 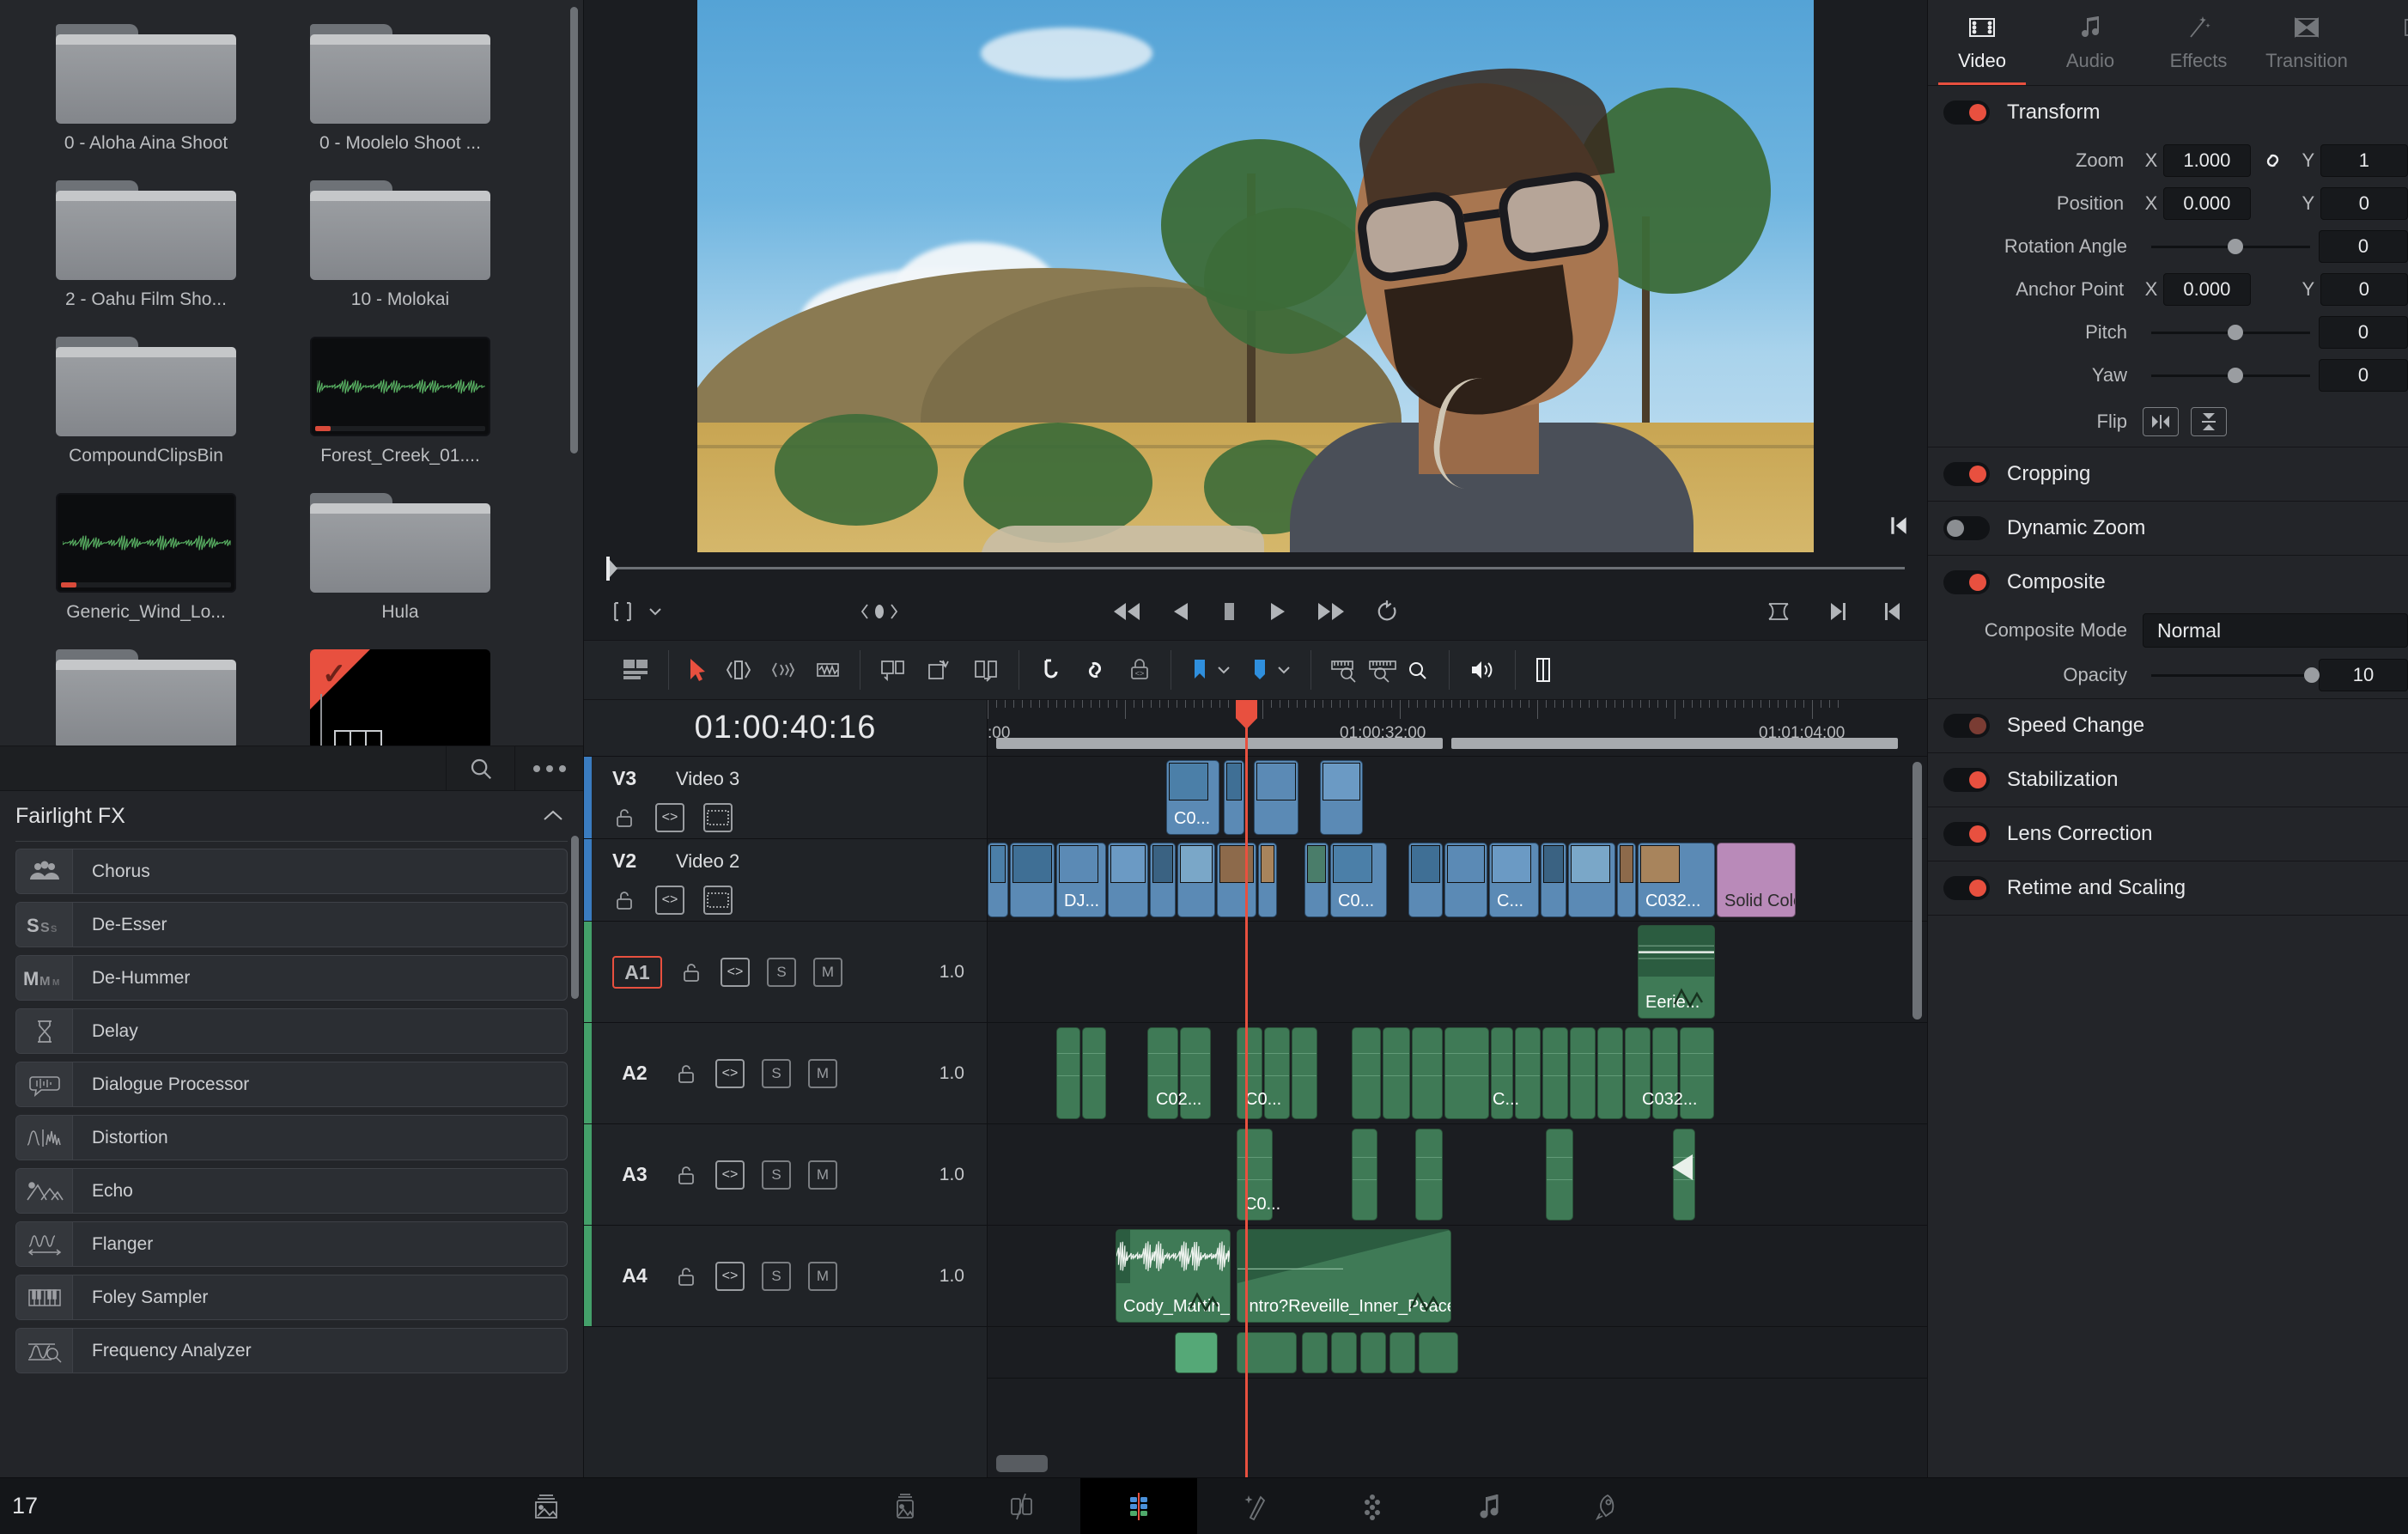 I want to click on frame-format-icon, so click(x=622, y=612).